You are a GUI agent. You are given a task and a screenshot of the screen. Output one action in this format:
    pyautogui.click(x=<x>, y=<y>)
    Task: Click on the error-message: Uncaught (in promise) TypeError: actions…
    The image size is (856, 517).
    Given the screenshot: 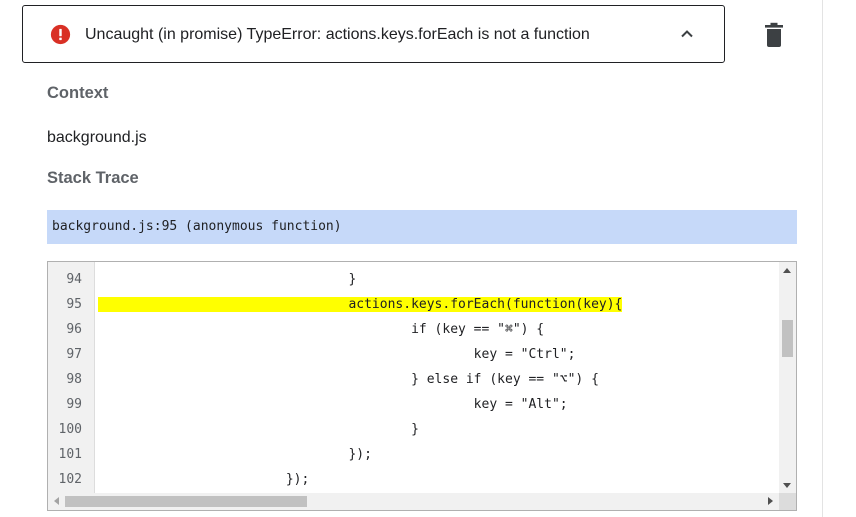 What is the action you would take?
    pyautogui.click(x=337, y=34)
    